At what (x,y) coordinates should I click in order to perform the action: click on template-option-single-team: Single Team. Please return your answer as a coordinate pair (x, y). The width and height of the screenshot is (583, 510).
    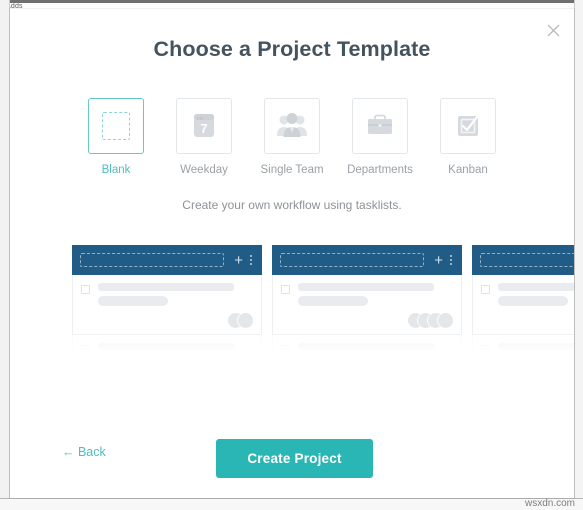
    Looking at the image, I should click on (292, 137).